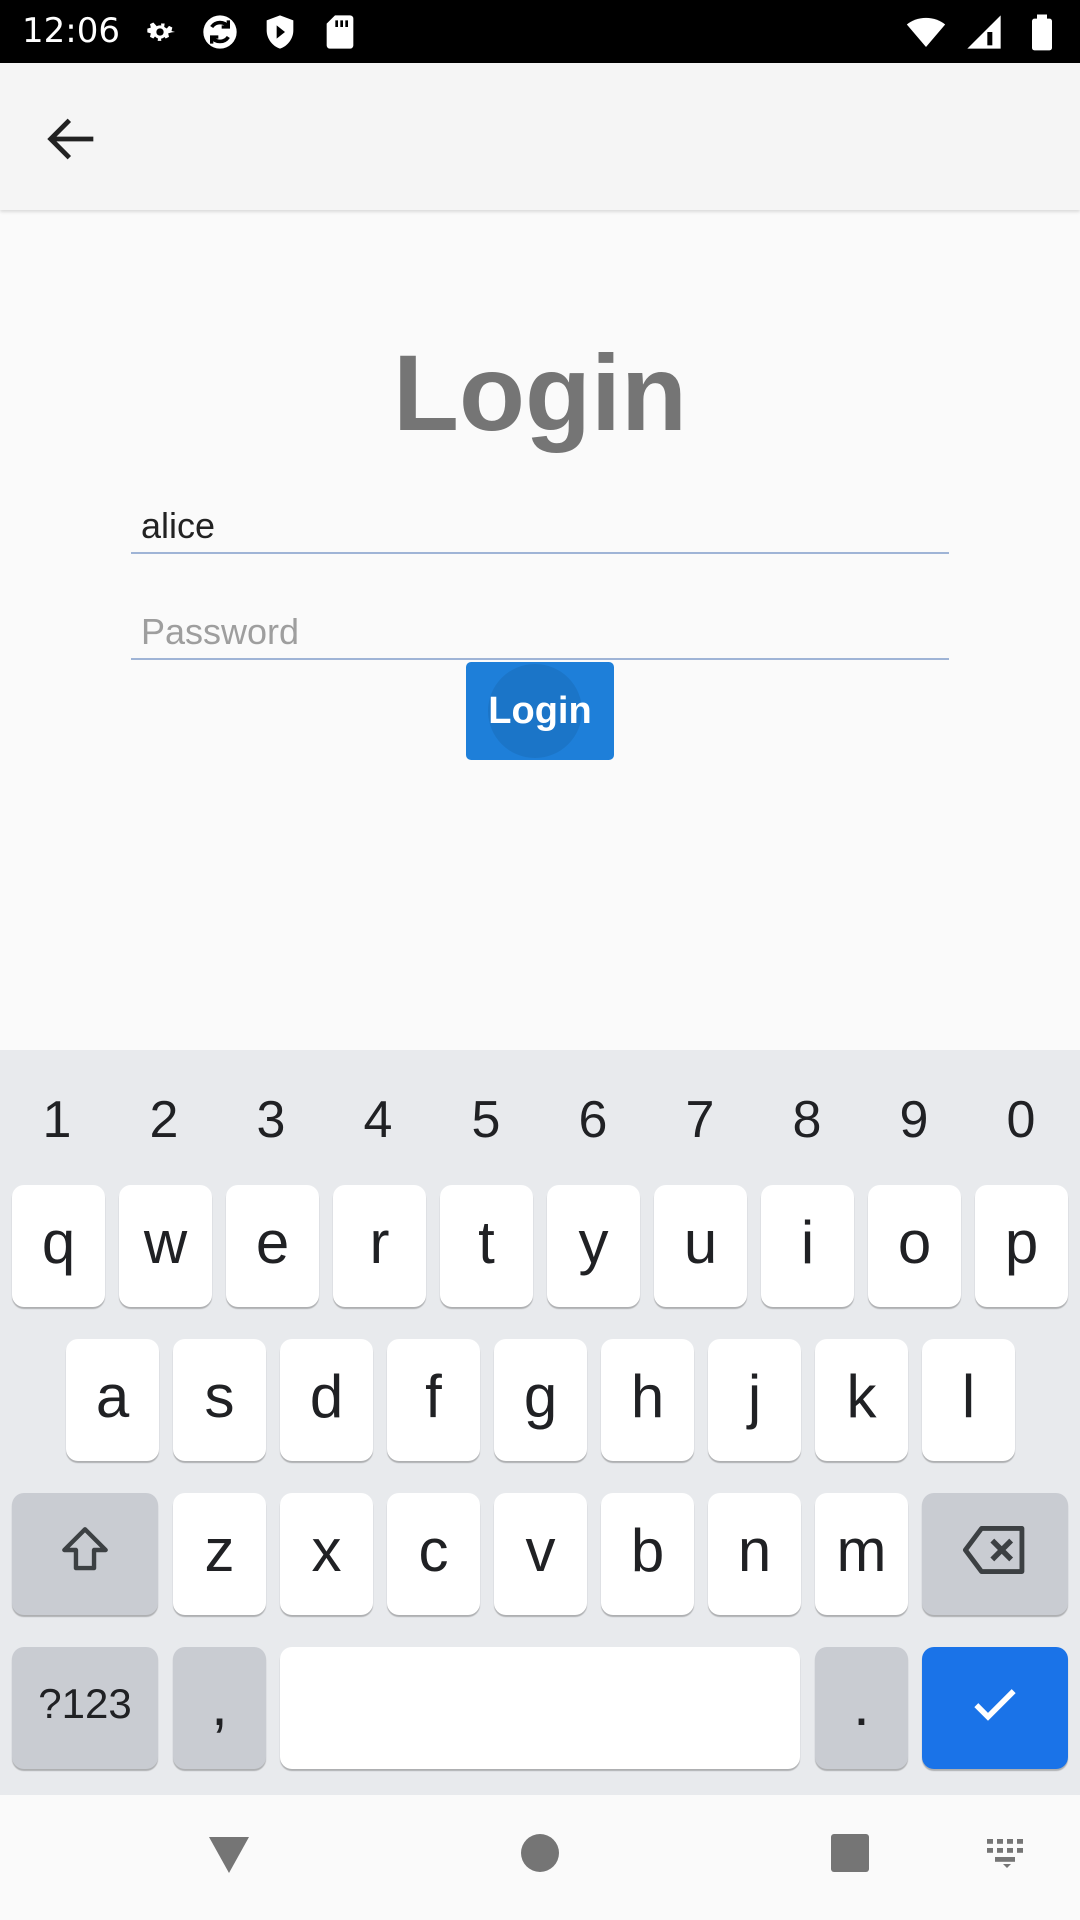  Describe the element at coordinates (219, 1554) in the screenshot. I see `key-z: z` at that location.